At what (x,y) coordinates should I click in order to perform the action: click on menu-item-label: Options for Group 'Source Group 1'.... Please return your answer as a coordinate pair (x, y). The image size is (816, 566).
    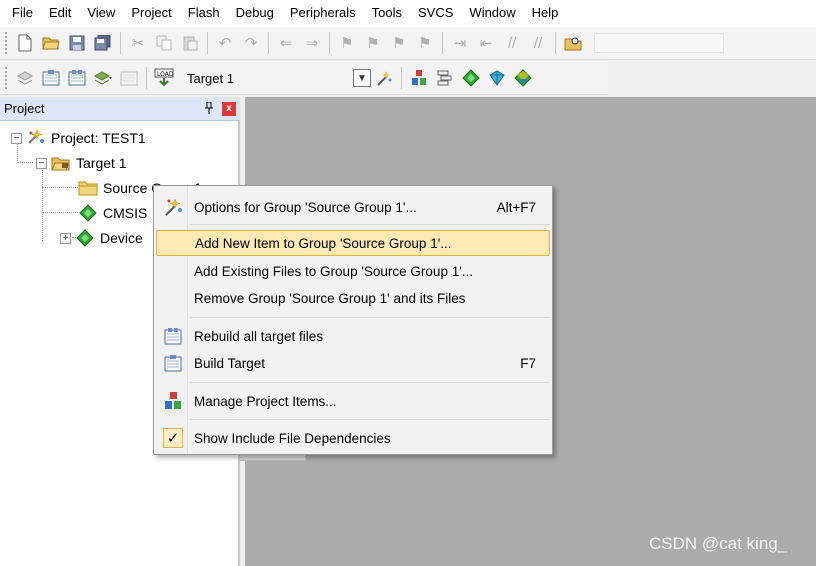
    Looking at the image, I should click on (305, 207).